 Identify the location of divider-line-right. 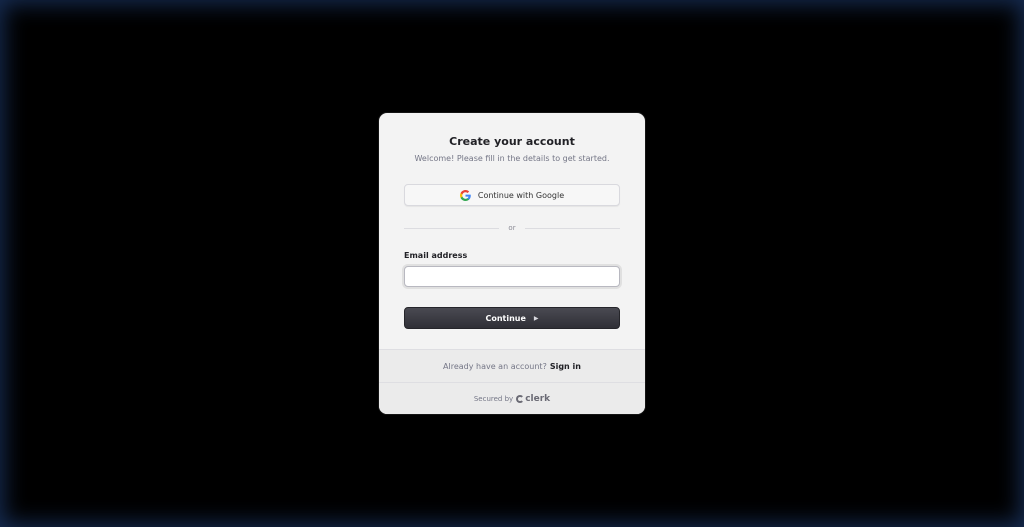
(572, 228).